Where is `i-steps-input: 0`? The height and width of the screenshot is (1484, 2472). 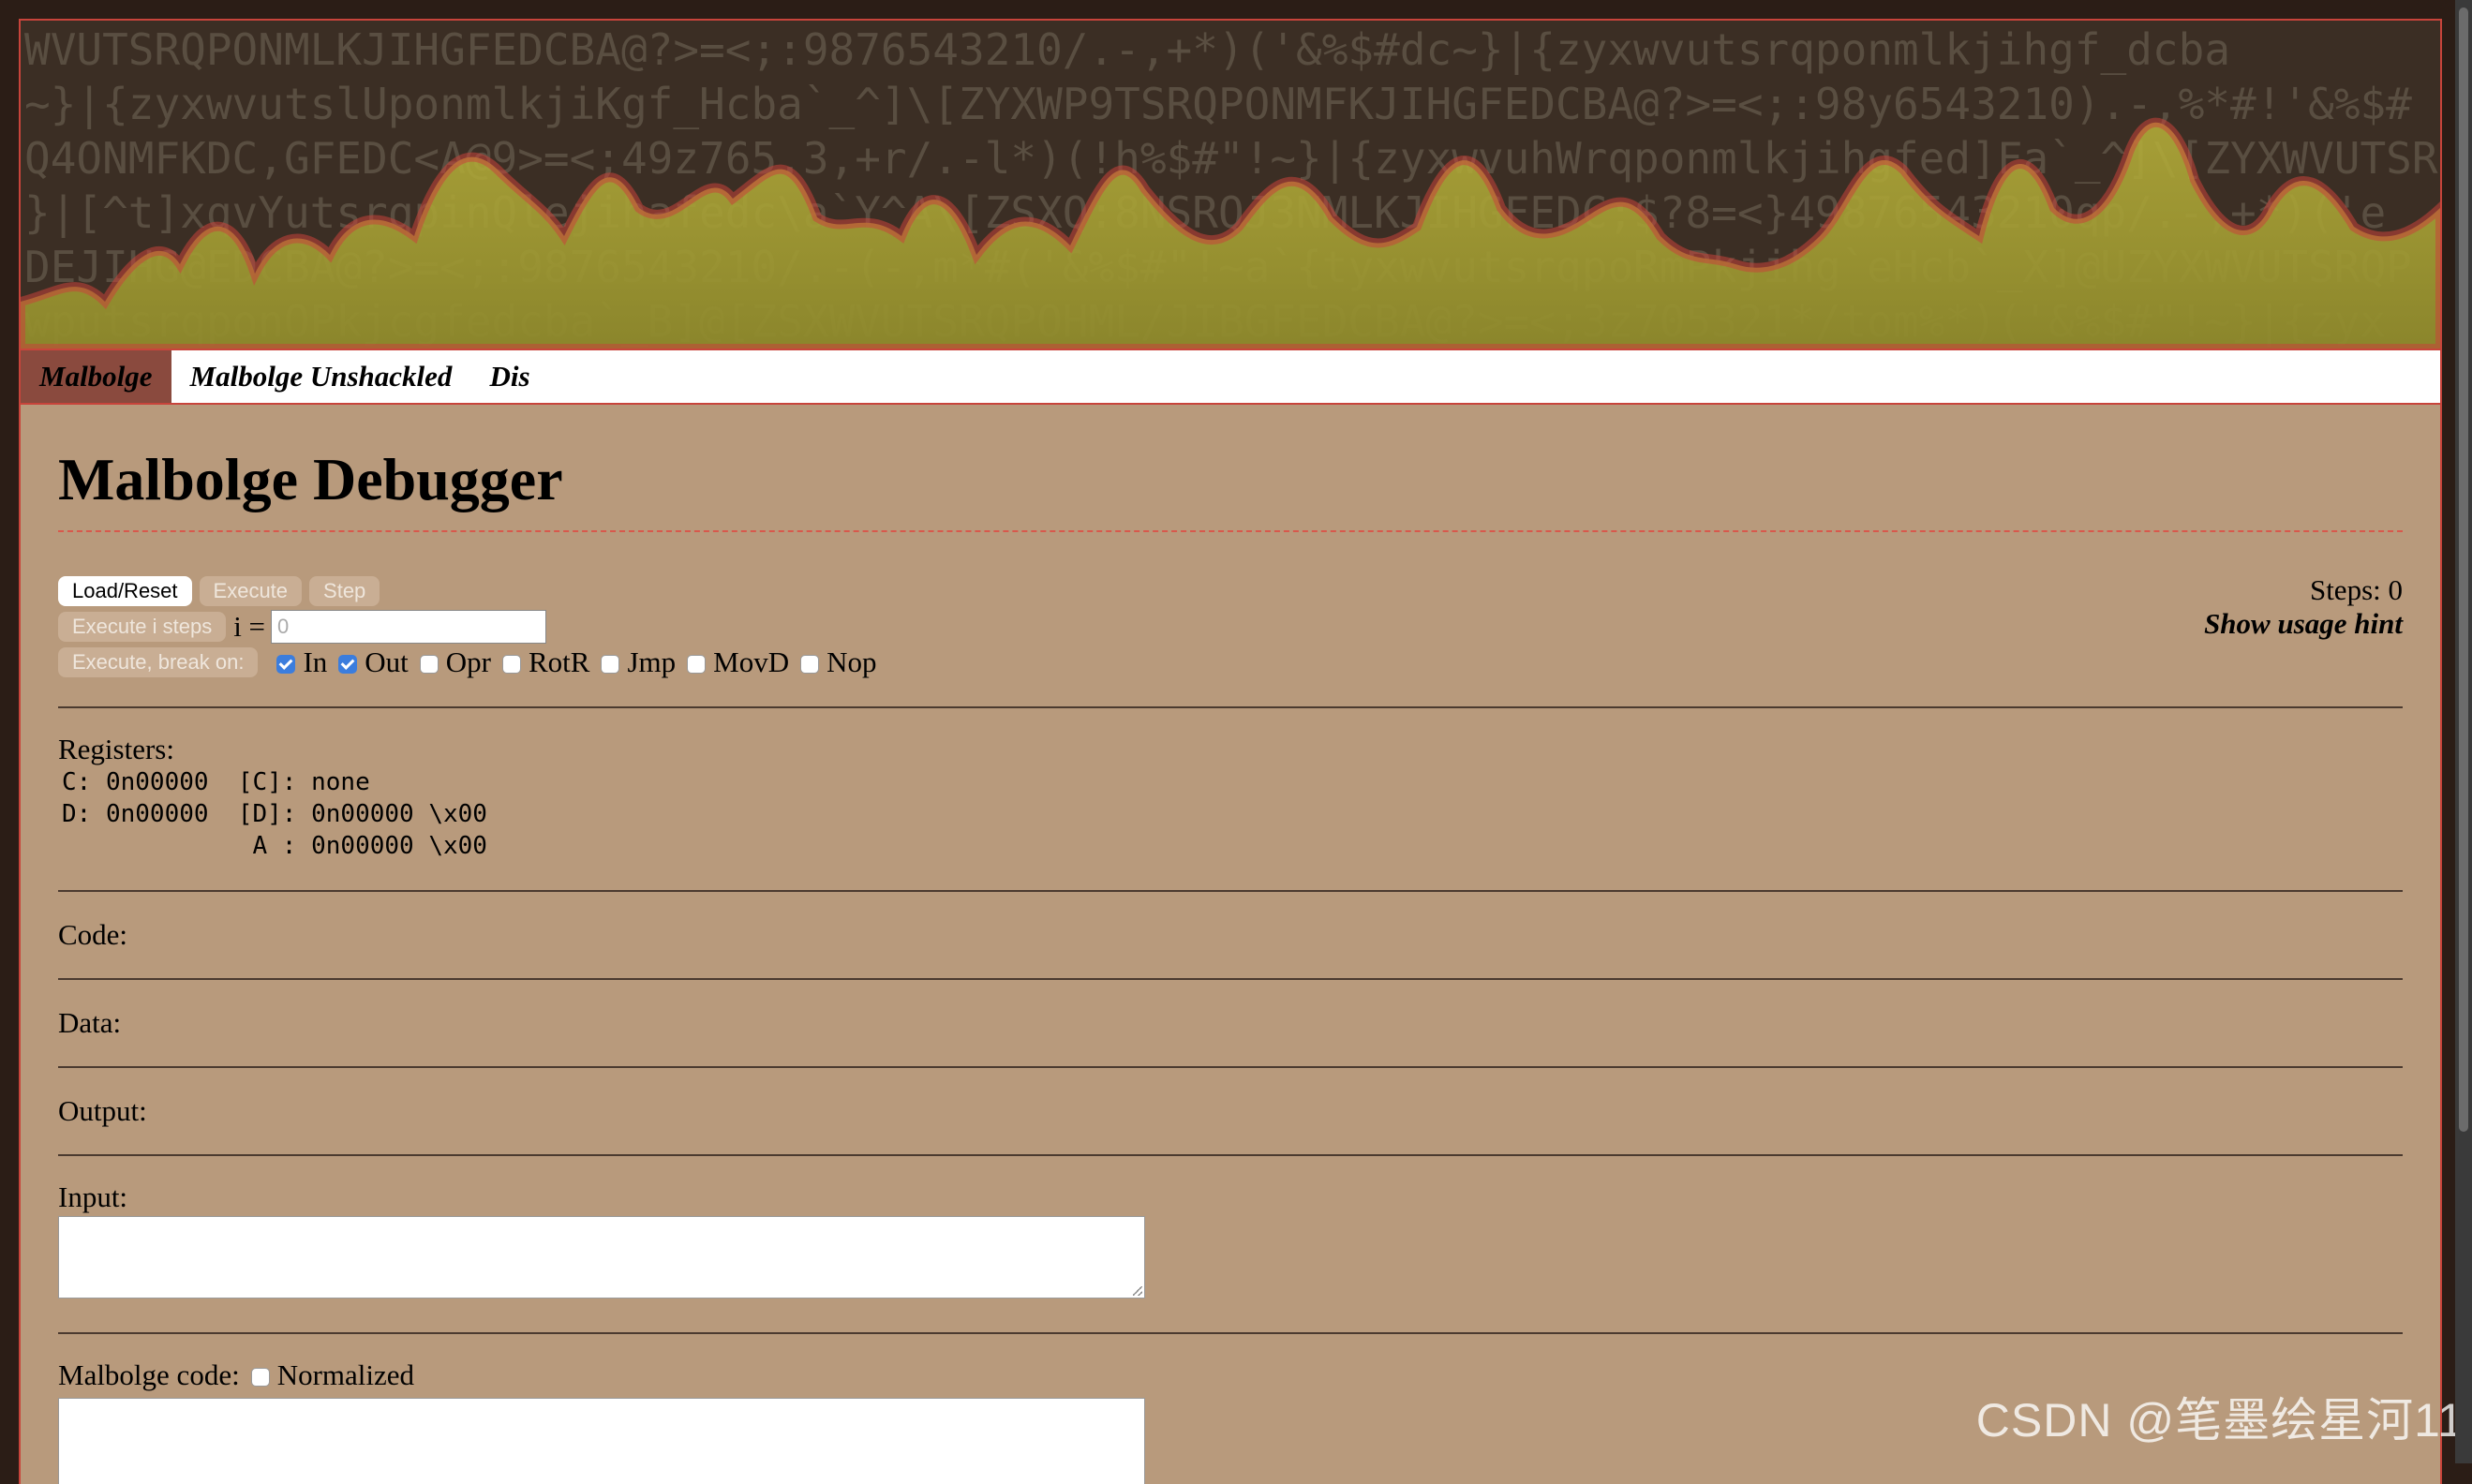 i-steps-input: 0 is located at coordinates (409, 627).